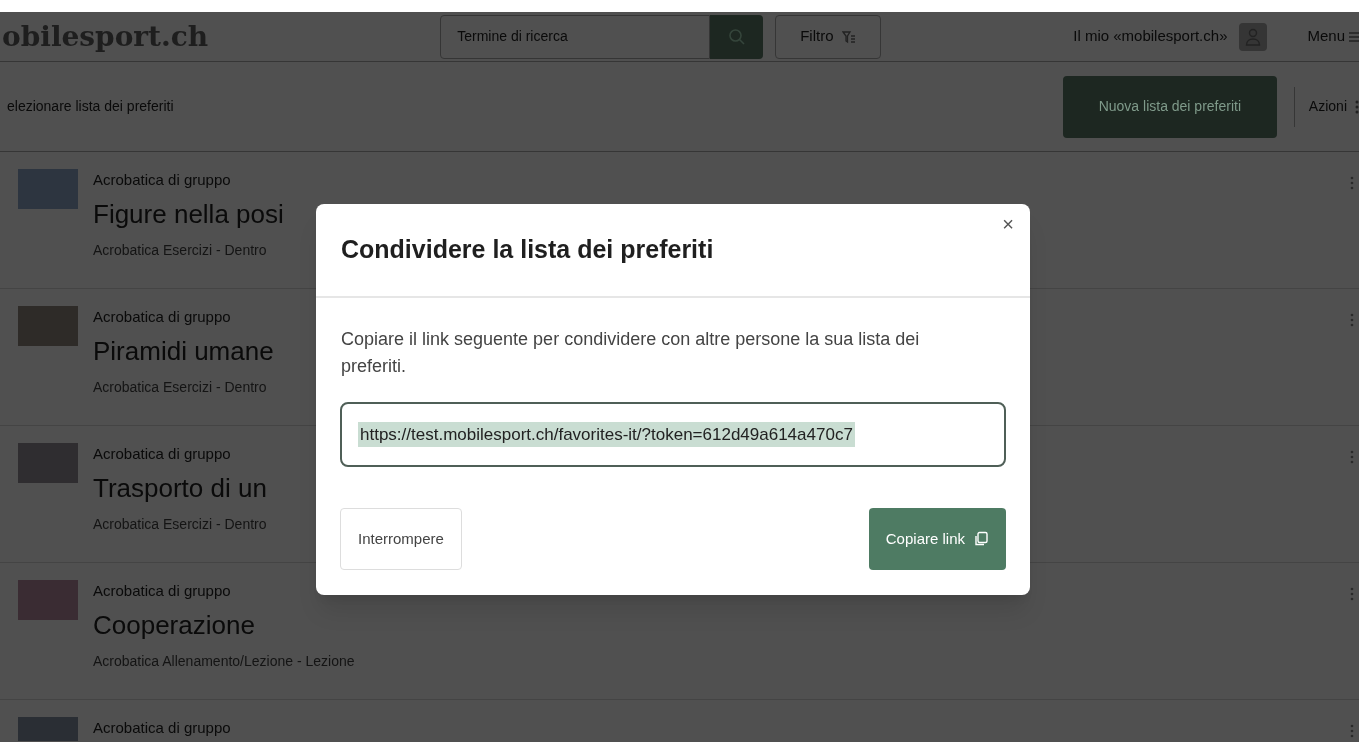 This screenshot has height=742, width=1359. I want to click on new-list-button: Nuova lista dei preferiti, so click(1169, 106).